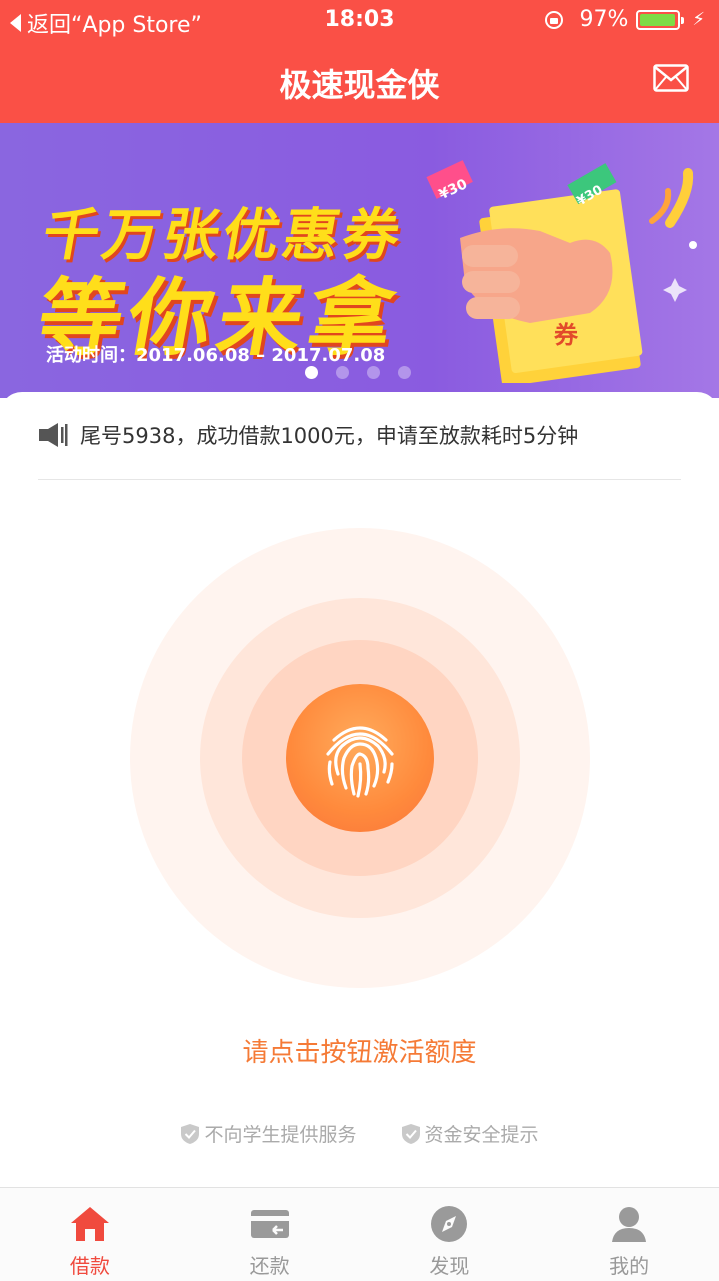 The height and width of the screenshot is (1281, 719). What do you see at coordinates (629, 1224) in the screenshot?
I see `user-icon` at bounding box center [629, 1224].